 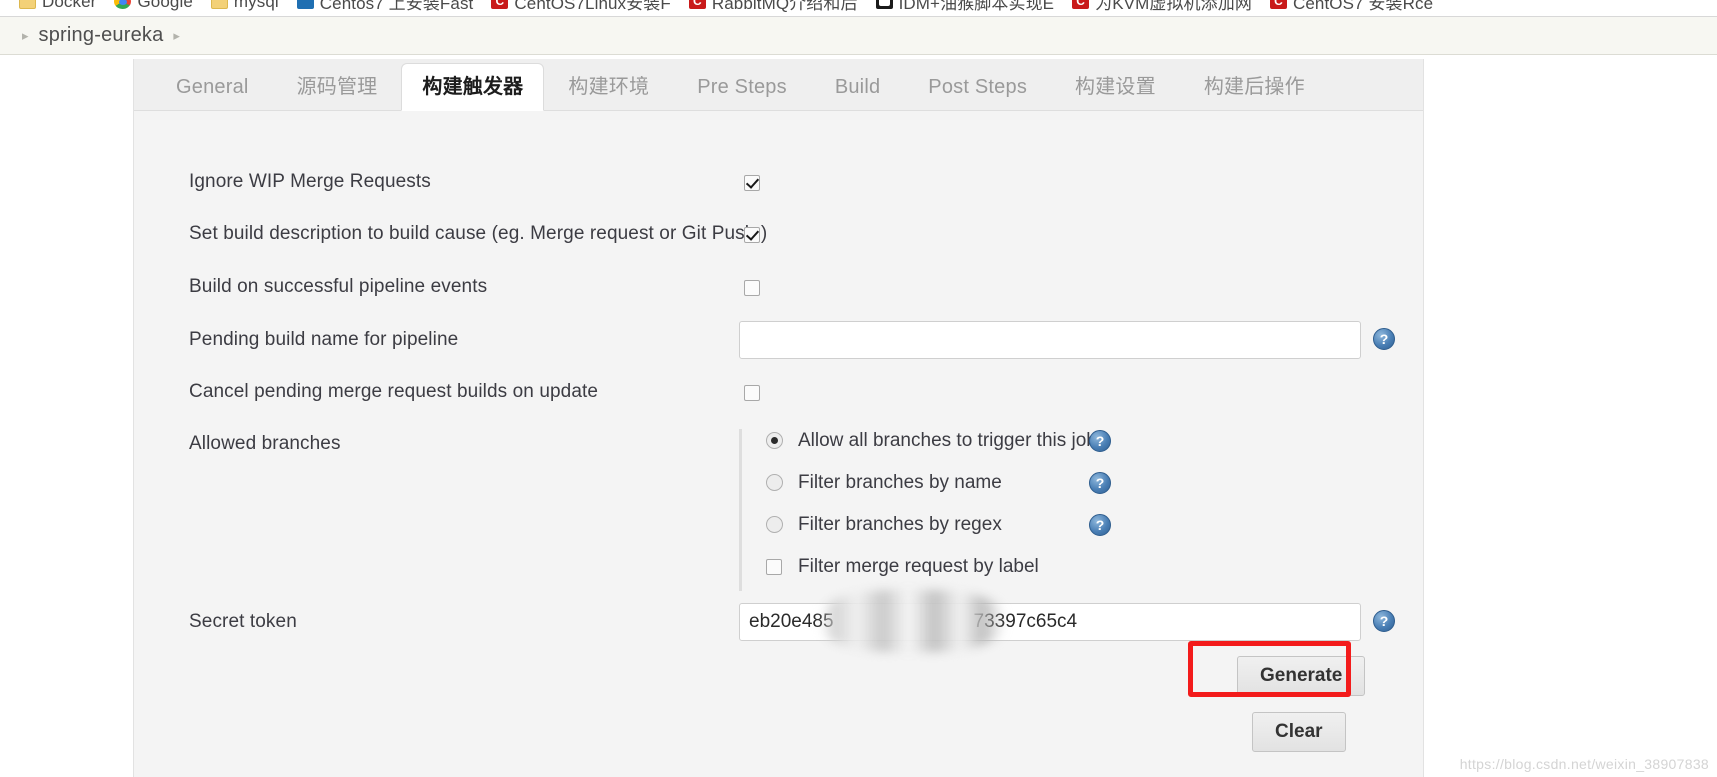 I want to click on label-pending-build-name: Pending build name for pipeline, so click(x=324, y=339).